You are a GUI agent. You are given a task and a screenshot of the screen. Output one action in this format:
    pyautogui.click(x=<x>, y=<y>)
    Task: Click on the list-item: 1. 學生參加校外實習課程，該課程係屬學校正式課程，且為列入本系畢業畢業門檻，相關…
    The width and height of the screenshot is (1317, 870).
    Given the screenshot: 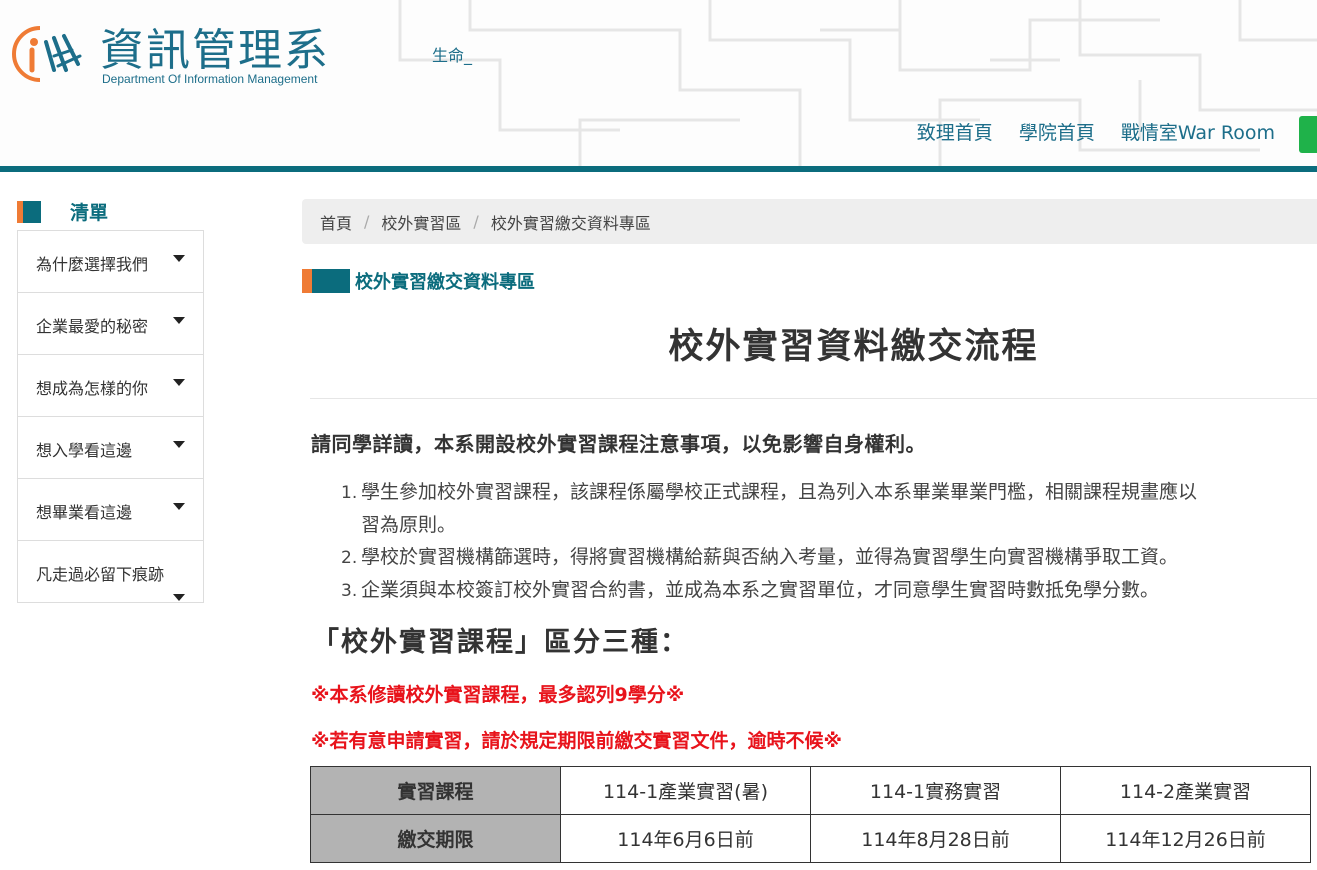 What is the action you would take?
    pyautogui.click(x=769, y=508)
    